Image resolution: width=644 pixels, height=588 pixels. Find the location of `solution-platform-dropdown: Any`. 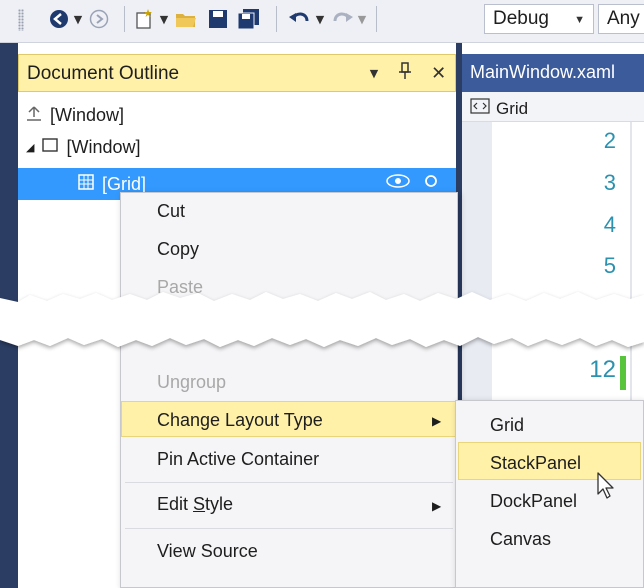

solution-platform-dropdown: Any is located at coordinates (621, 19).